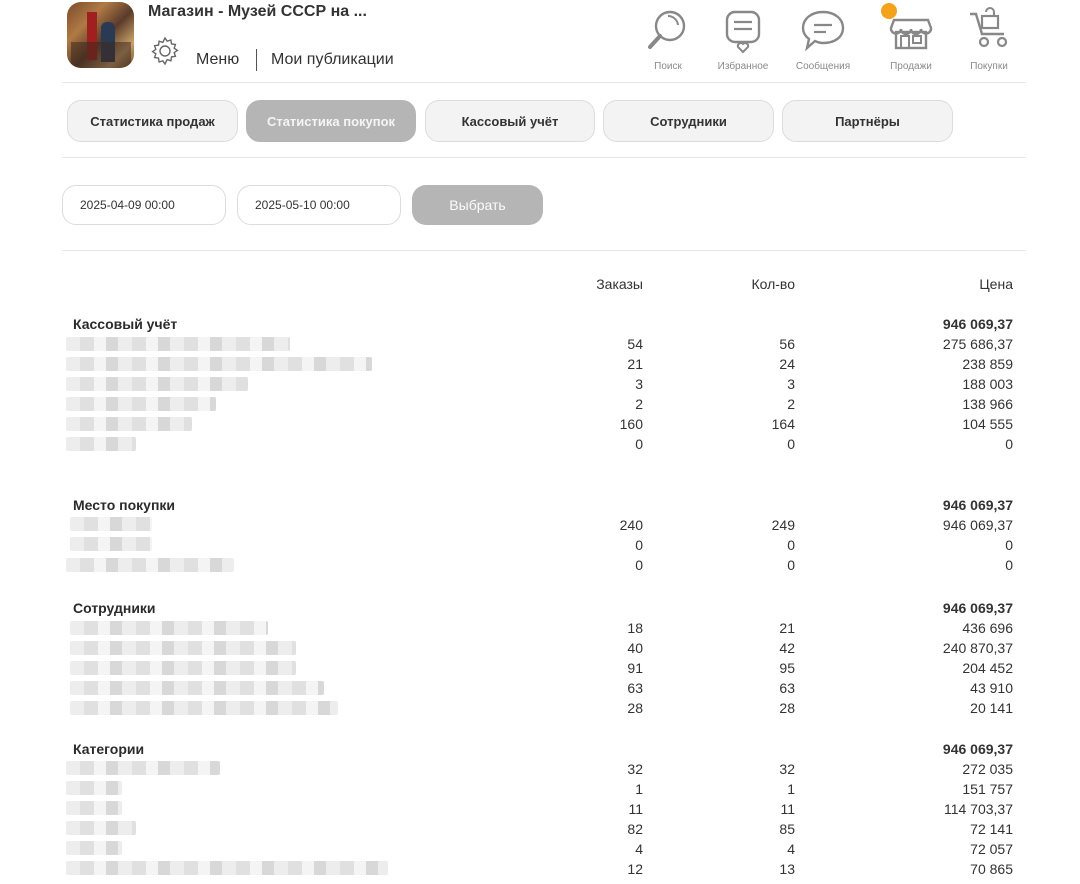 The image size is (1080, 884). I want to click on cell-price: 204 452, so click(987, 668).